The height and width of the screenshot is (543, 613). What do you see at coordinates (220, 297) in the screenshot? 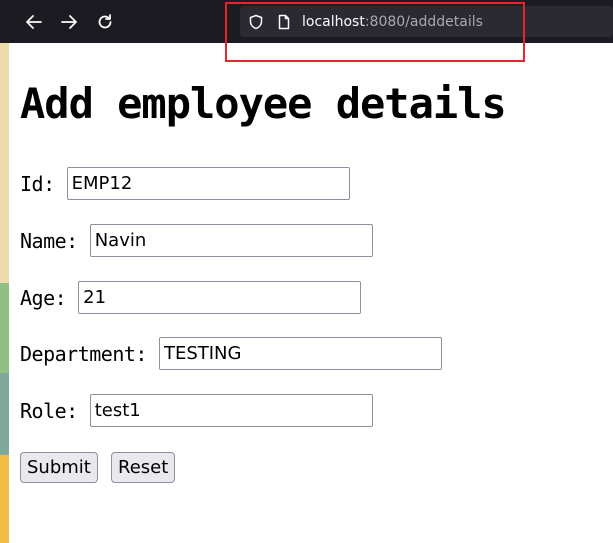
I see `age-input` at bounding box center [220, 297].